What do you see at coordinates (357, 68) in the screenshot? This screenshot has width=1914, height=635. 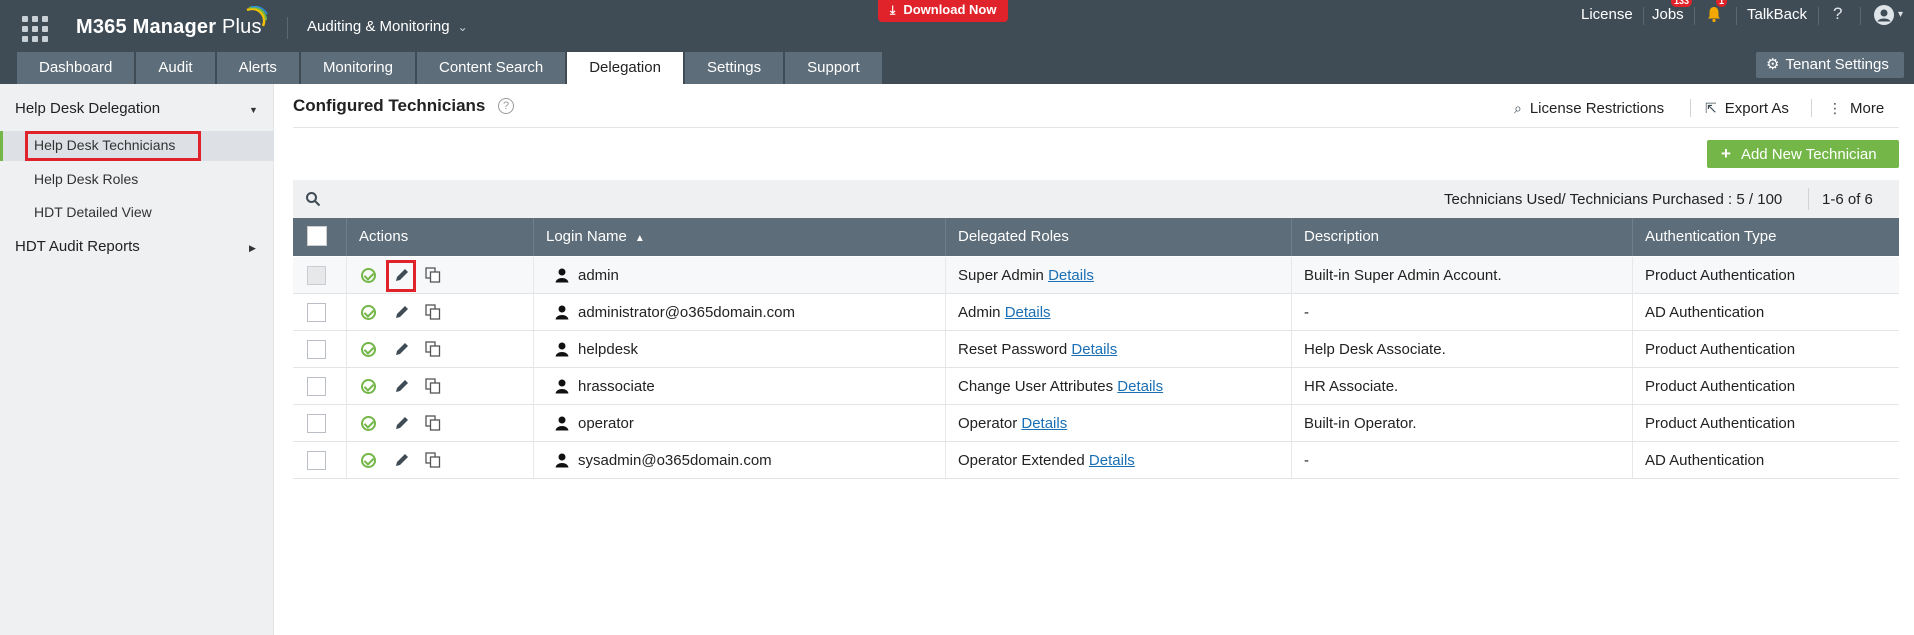 I see `tab-monitoring: Monitoring` at bounding box center [357, 68].